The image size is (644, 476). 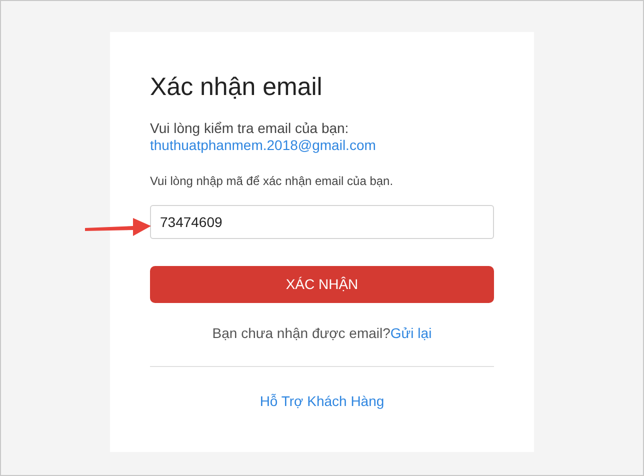 What do you see at coordinates (272, 181) in the screenshot?
I see `code-instruction: Vui lòng nhập mã để xác nhận email của bạn.` at bounding box center [272, 181].